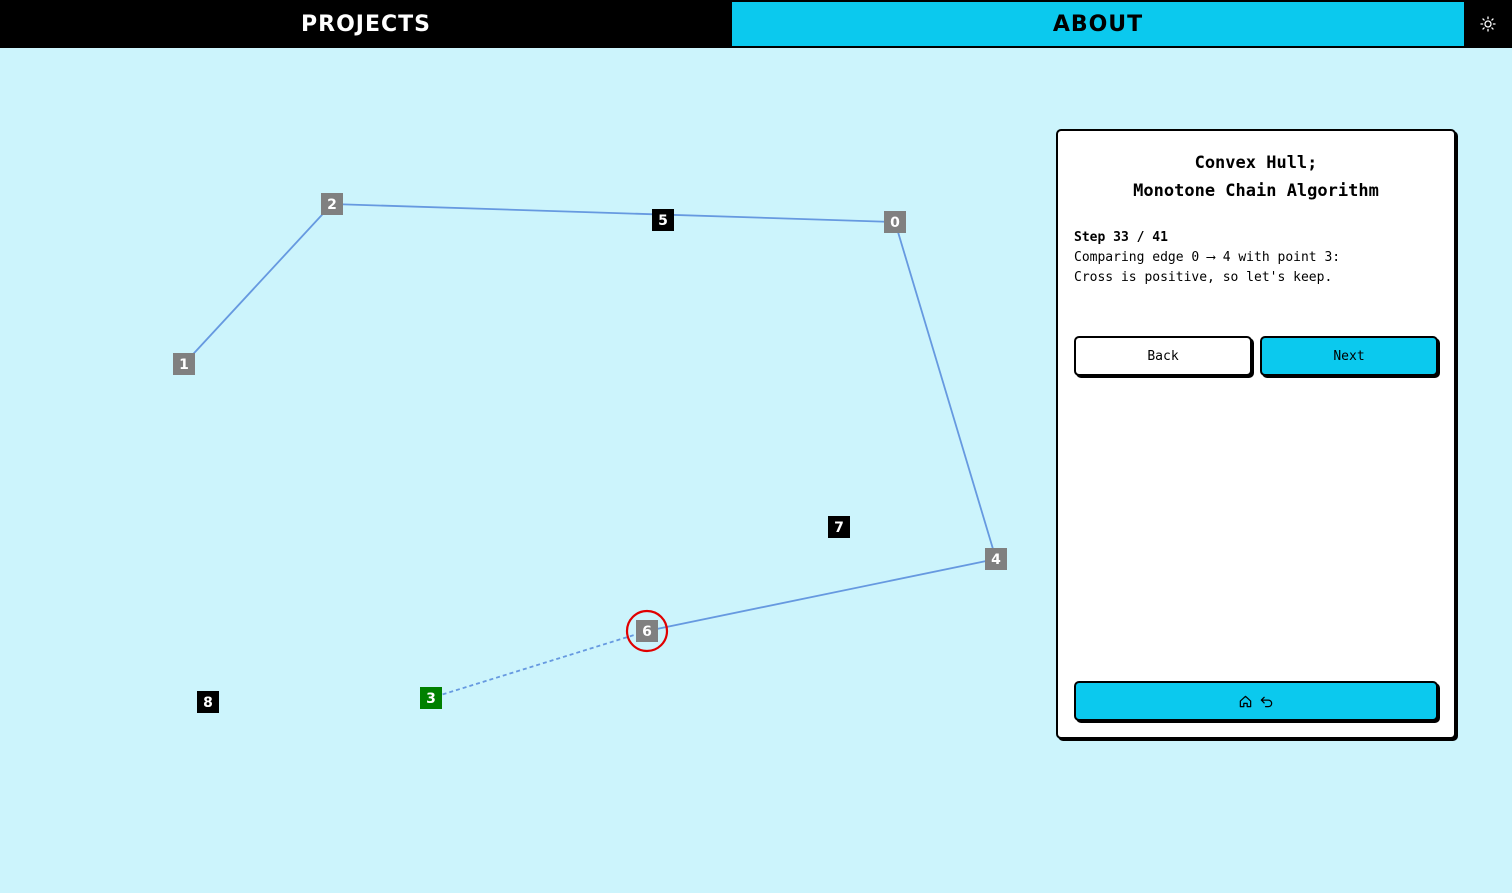  I want to click on point-3: 3, so click(431, 698).